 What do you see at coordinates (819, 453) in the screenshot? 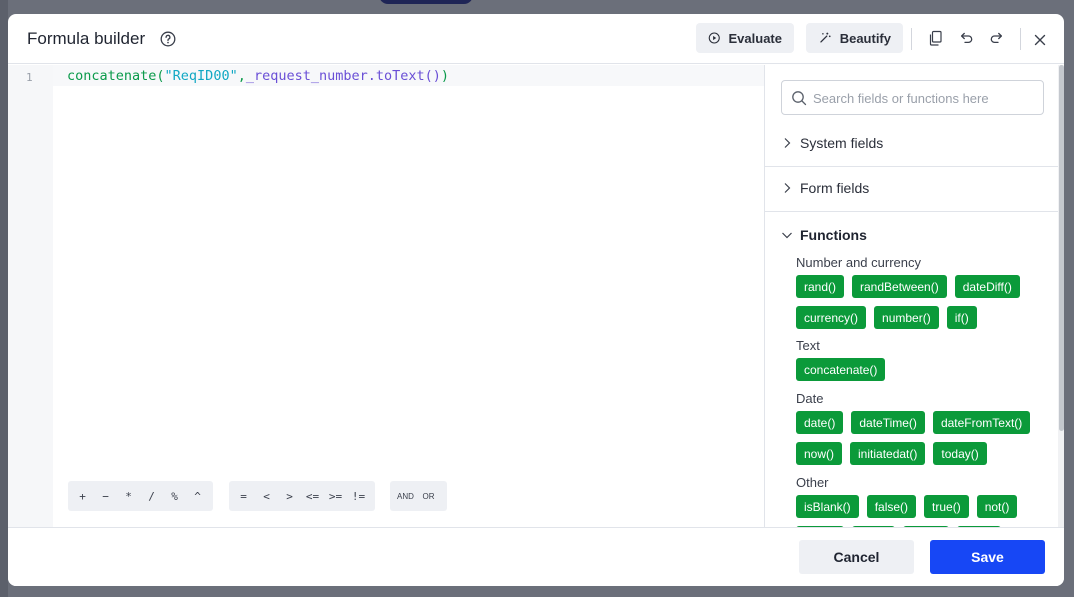
I see `function-chip: now()` at bounding box center [819, 453].